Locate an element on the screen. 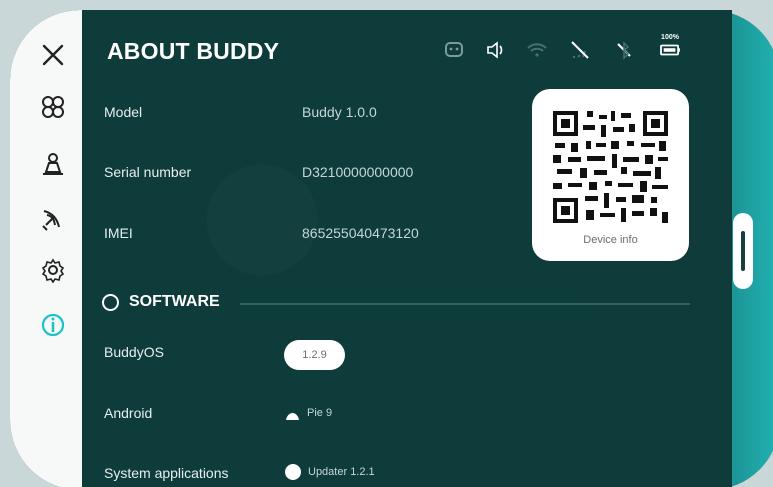  sidebar is located at coordinates (46, 248).